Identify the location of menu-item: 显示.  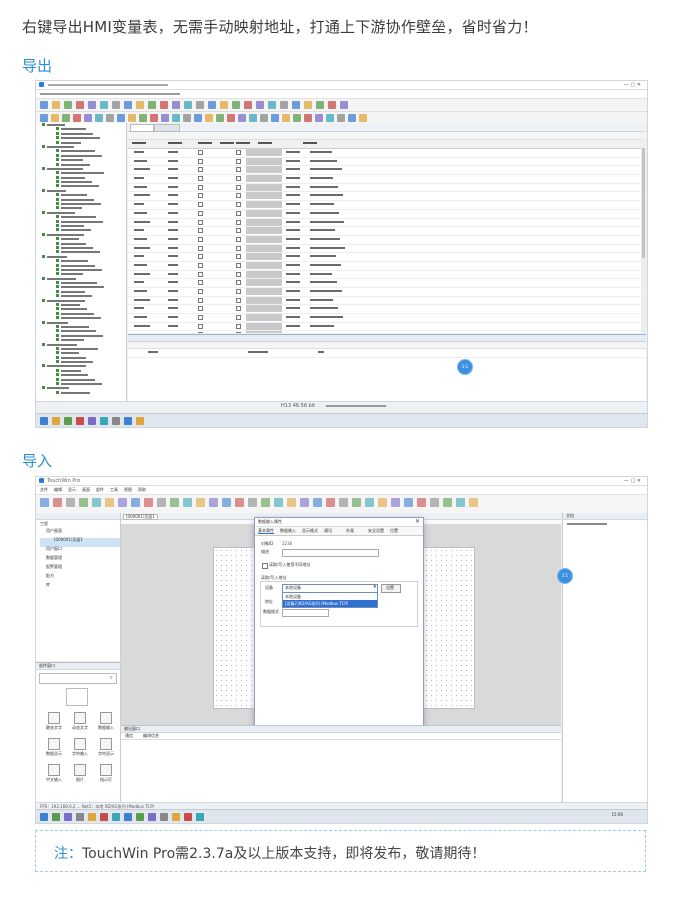
(72, 490).